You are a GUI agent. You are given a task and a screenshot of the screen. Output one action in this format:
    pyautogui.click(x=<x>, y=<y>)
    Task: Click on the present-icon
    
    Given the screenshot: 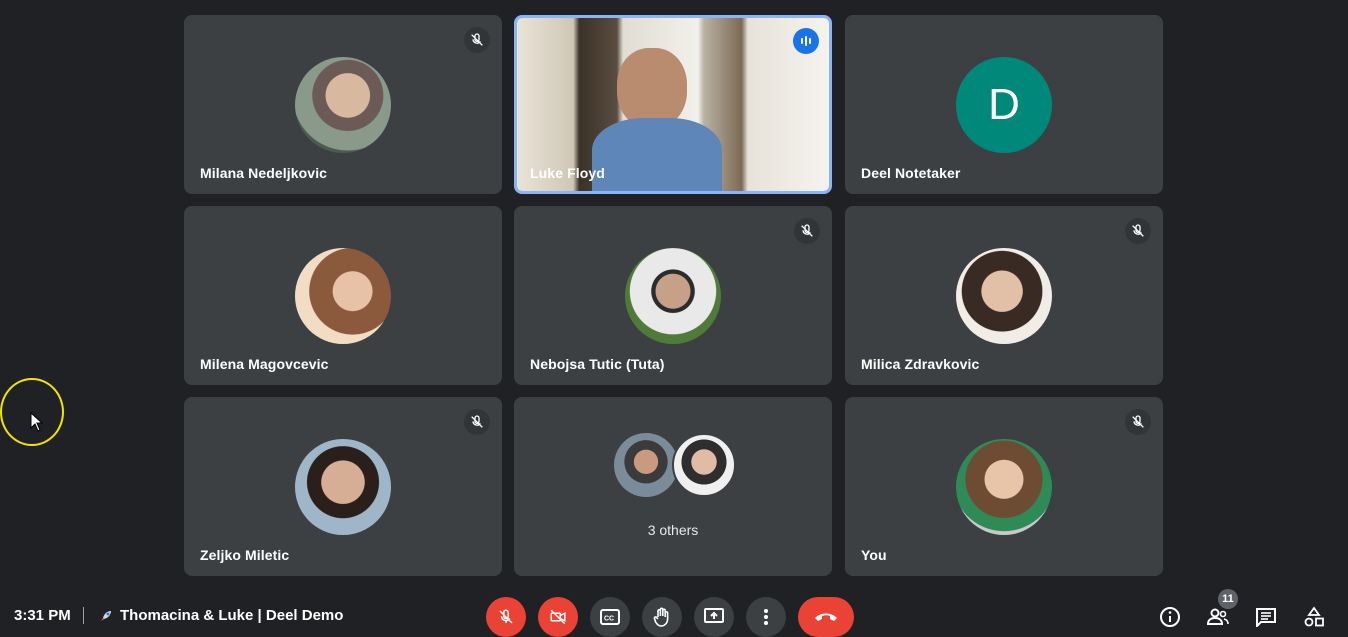 What is the action you would take?
    pyautogui.click(x=714, y=615)
    